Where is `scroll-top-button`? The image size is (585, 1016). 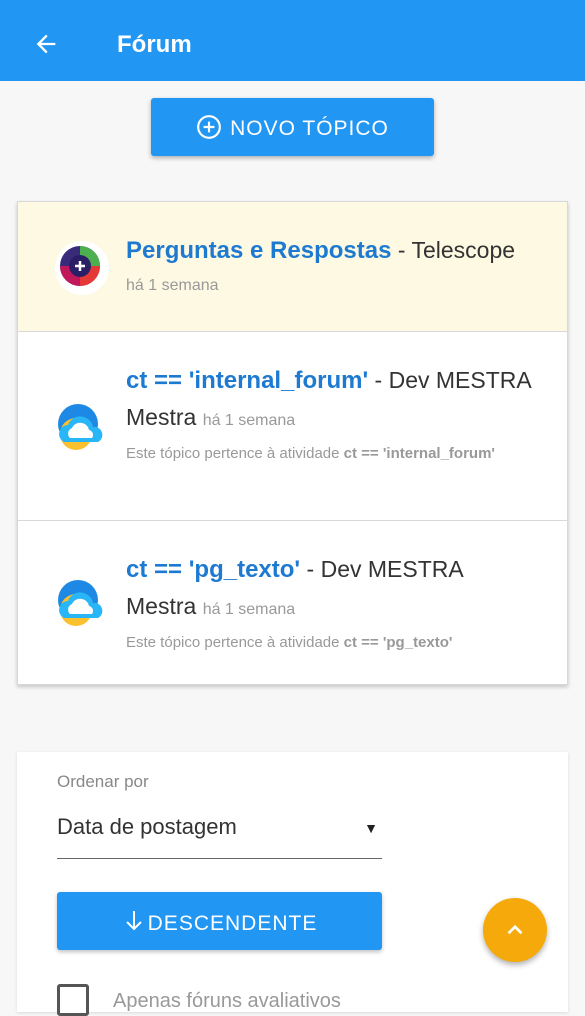 scroll-top-button is located at coordinates (515, 930).